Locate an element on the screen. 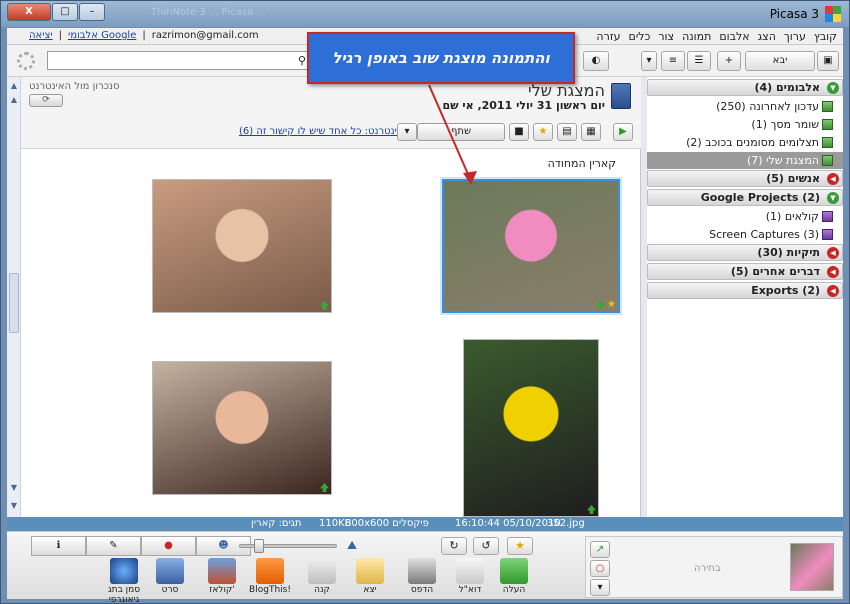  sidebar-section: דברים אחרים (5) ◀ is located at coordinates (745, 271).